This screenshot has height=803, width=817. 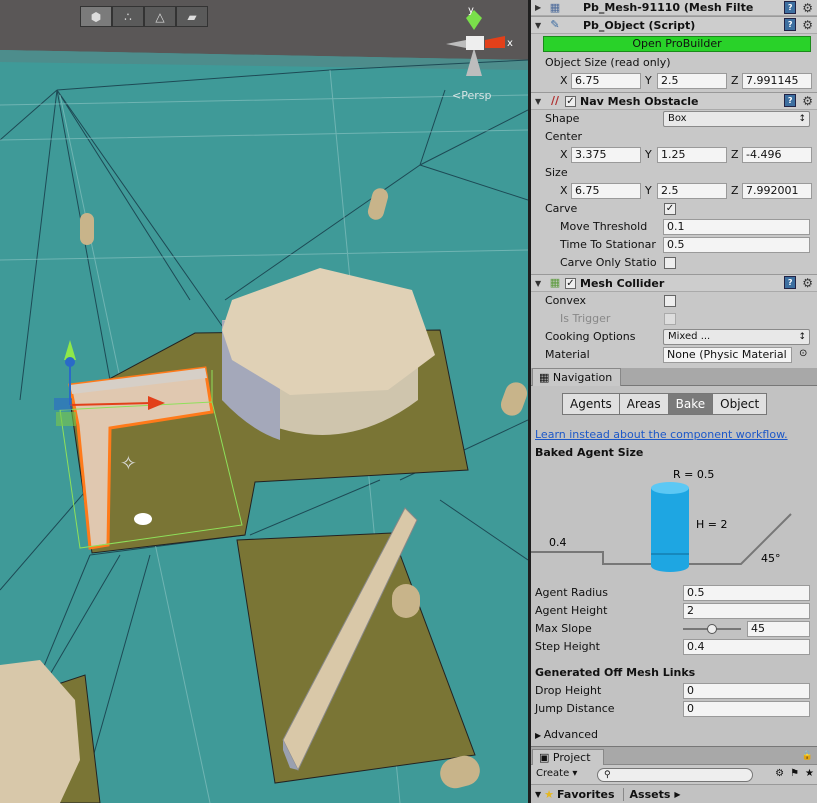 What do you see at coordinates (571, 734) in the screenshot?
I see `advanced-label: Advanced` at bounding box center [571, 734].